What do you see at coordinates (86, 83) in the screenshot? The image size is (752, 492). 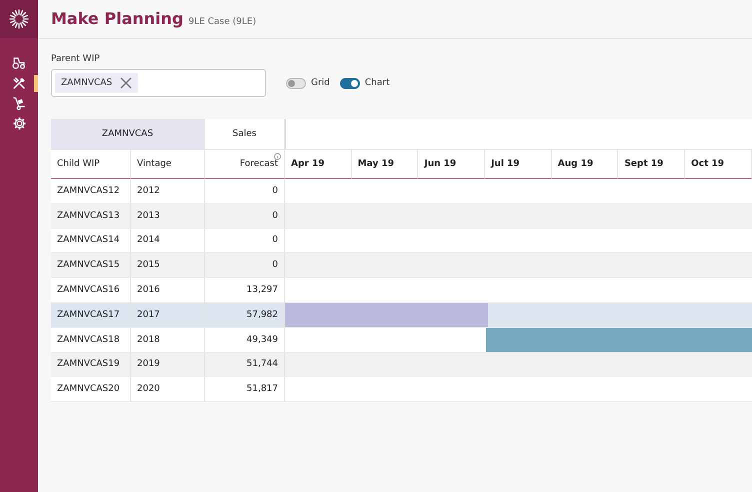 I see `chip-label: ZAMNVCAS` at bounding box center [86, 83].